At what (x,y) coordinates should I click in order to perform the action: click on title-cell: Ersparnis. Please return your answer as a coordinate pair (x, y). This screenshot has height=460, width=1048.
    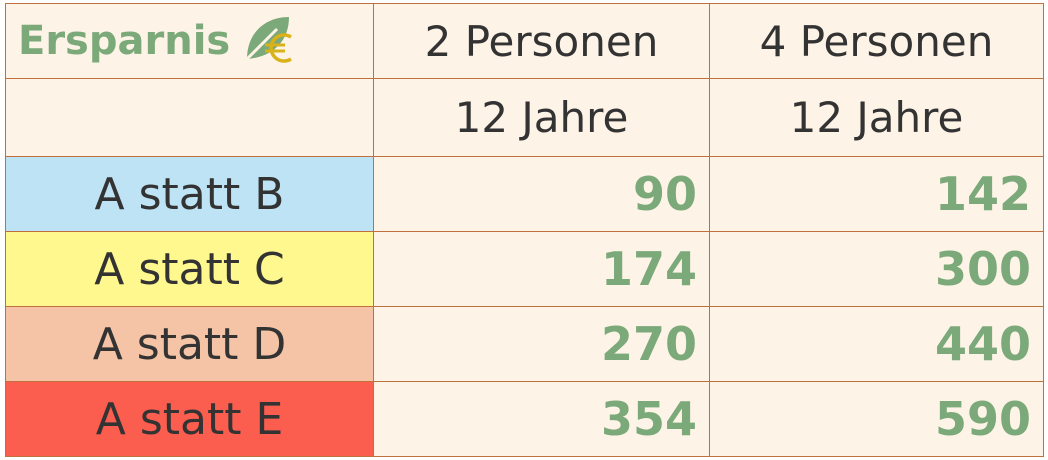
    Looking at the image, I should click on (189, 41).